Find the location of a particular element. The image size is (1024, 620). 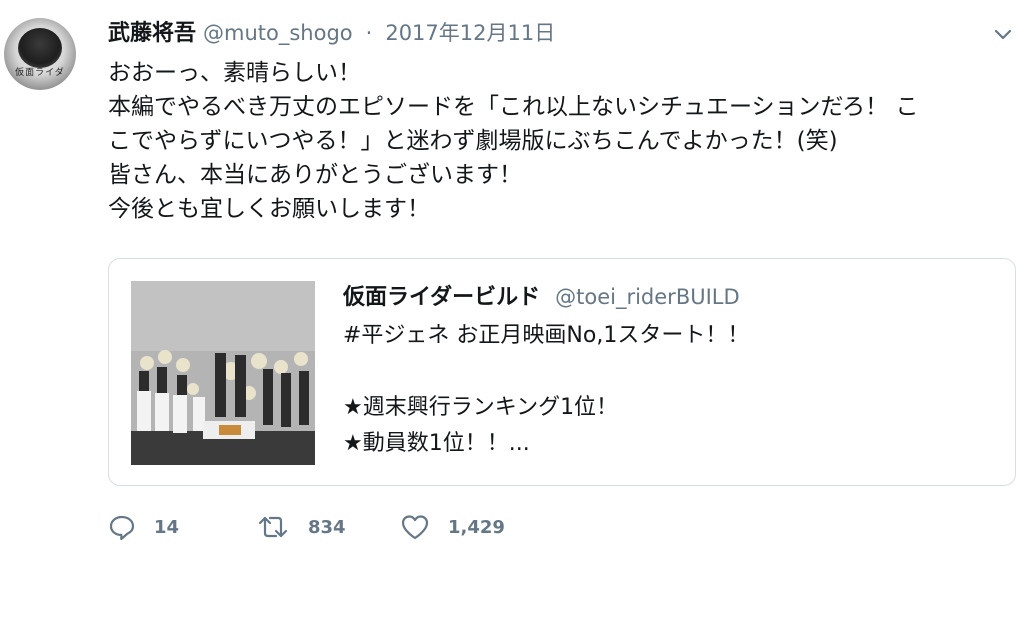

avatar-face is located at coordinates (40, 48).